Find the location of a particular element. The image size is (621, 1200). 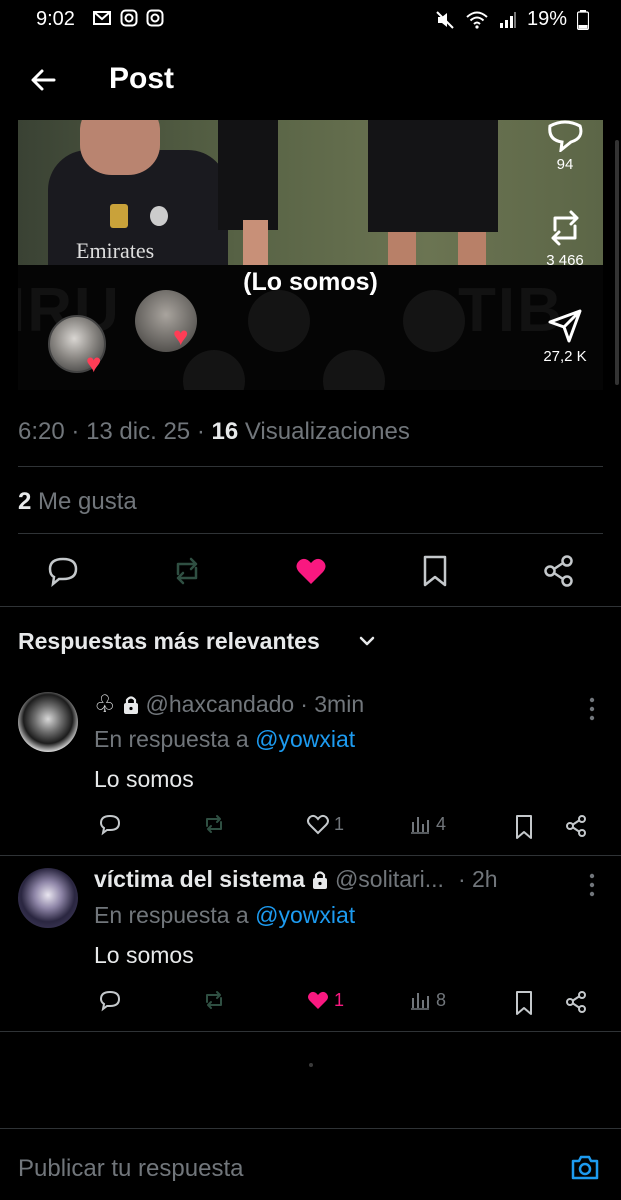

instagram-icon is located at coordinates (155, 18).